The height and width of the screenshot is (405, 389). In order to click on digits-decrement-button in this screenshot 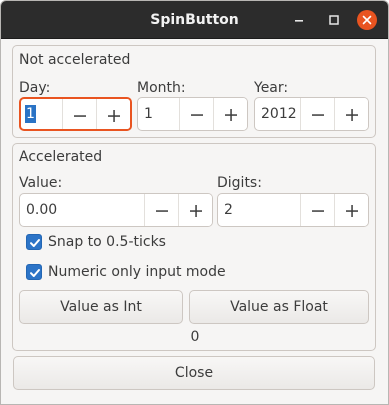, I will do `click(317, 210)`.